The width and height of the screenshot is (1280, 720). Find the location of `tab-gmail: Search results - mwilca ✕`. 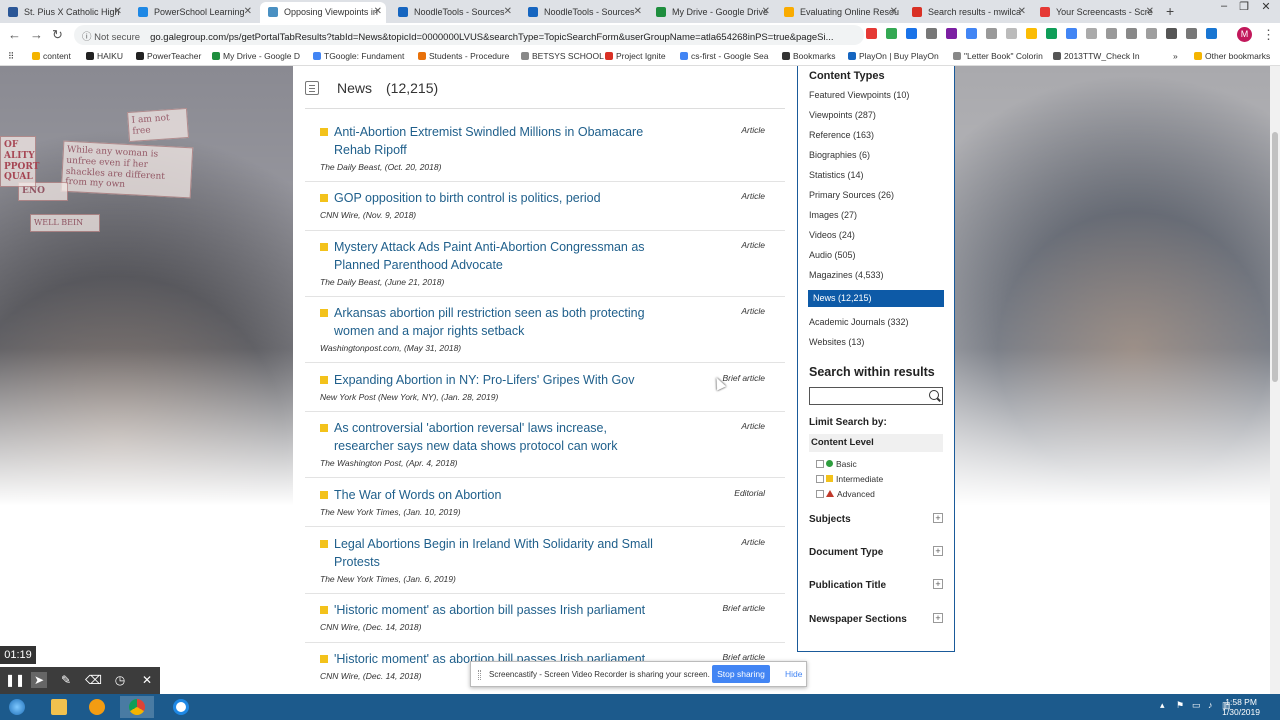

tab-gmail: Search results - mwilca ✕ is located at coordinates (967, 12).